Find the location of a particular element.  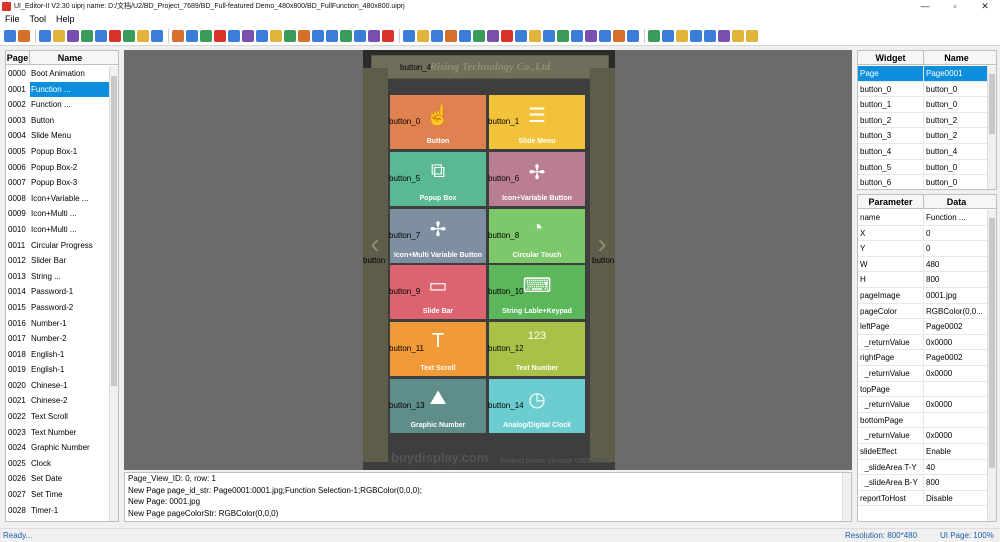

parameter-row: H 800 is located at coordinates (923, 280).